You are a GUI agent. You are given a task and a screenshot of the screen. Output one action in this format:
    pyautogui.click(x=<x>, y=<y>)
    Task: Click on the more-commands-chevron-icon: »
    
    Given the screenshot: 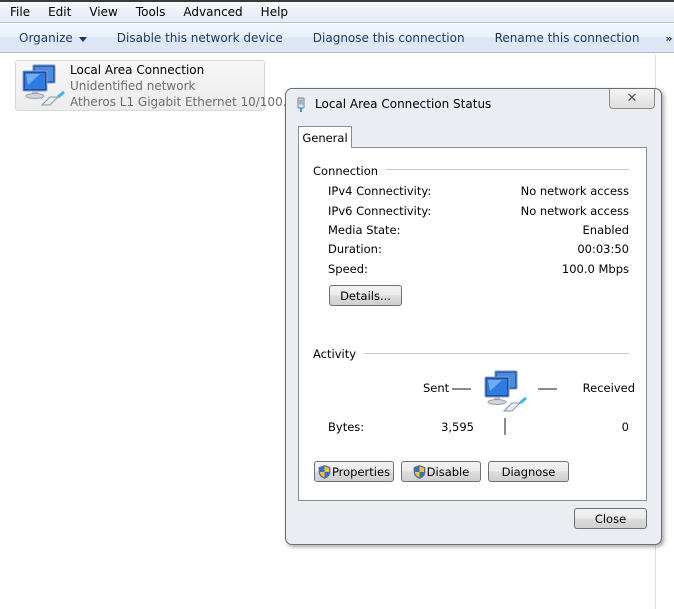 What is the action you would take?
    pyautogui.click(x=668, y=38)
    